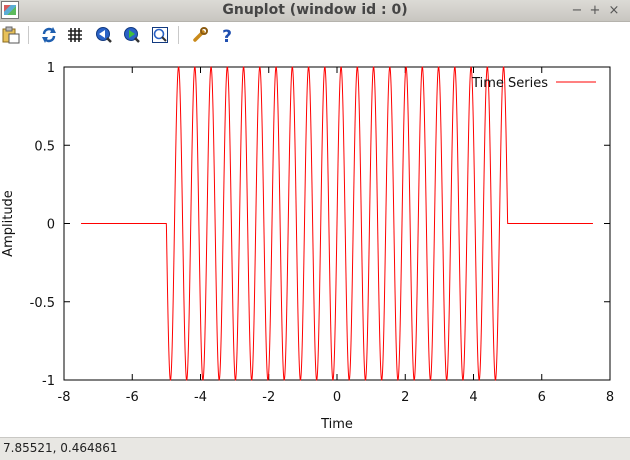 The image size is (630, 460). What do you see at coordinates (51, 68) in the screenshot?
I see `y-tick-label: 1` at bounding box center [51, 68].